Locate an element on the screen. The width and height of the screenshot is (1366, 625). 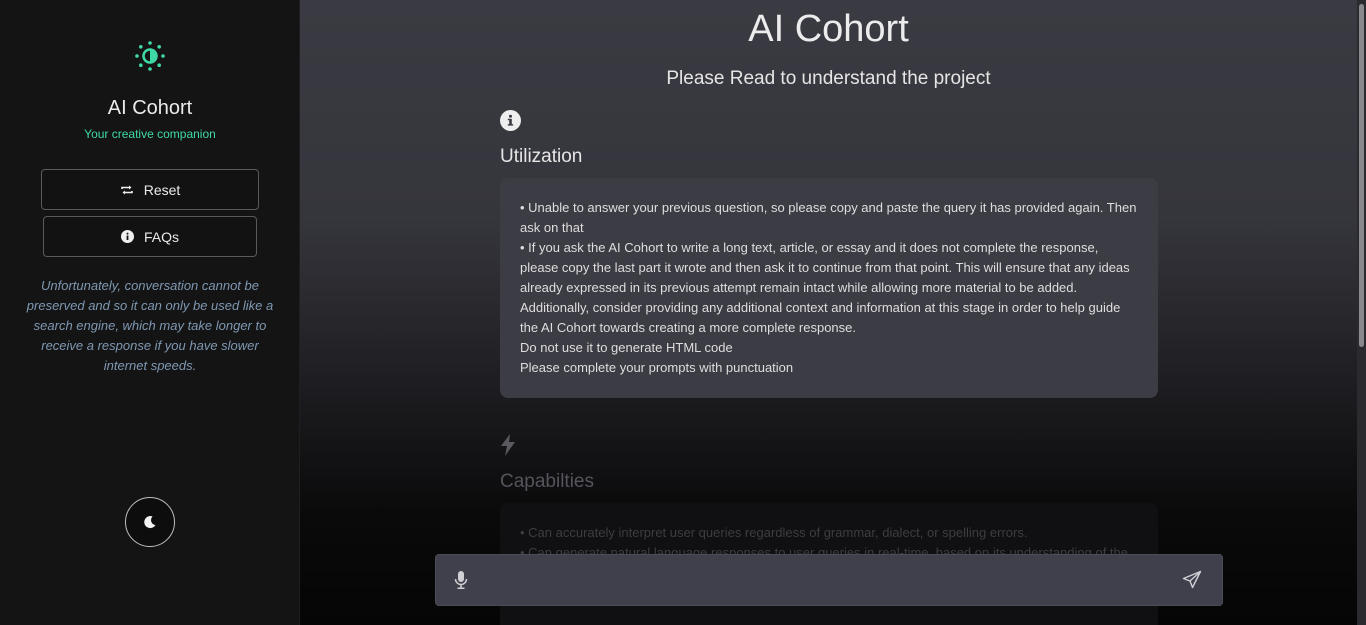
sun-logo-icon is located at coordinates (150, 56).